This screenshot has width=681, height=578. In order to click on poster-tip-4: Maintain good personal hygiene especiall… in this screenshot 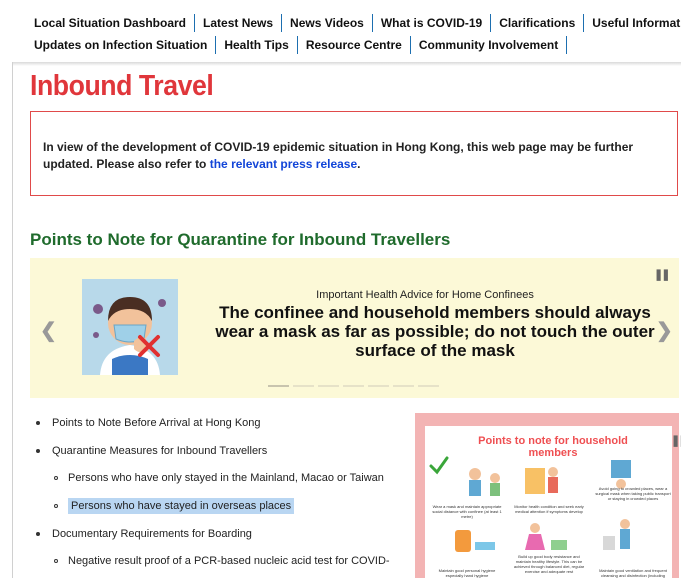, I will do `click(467, 573)`.